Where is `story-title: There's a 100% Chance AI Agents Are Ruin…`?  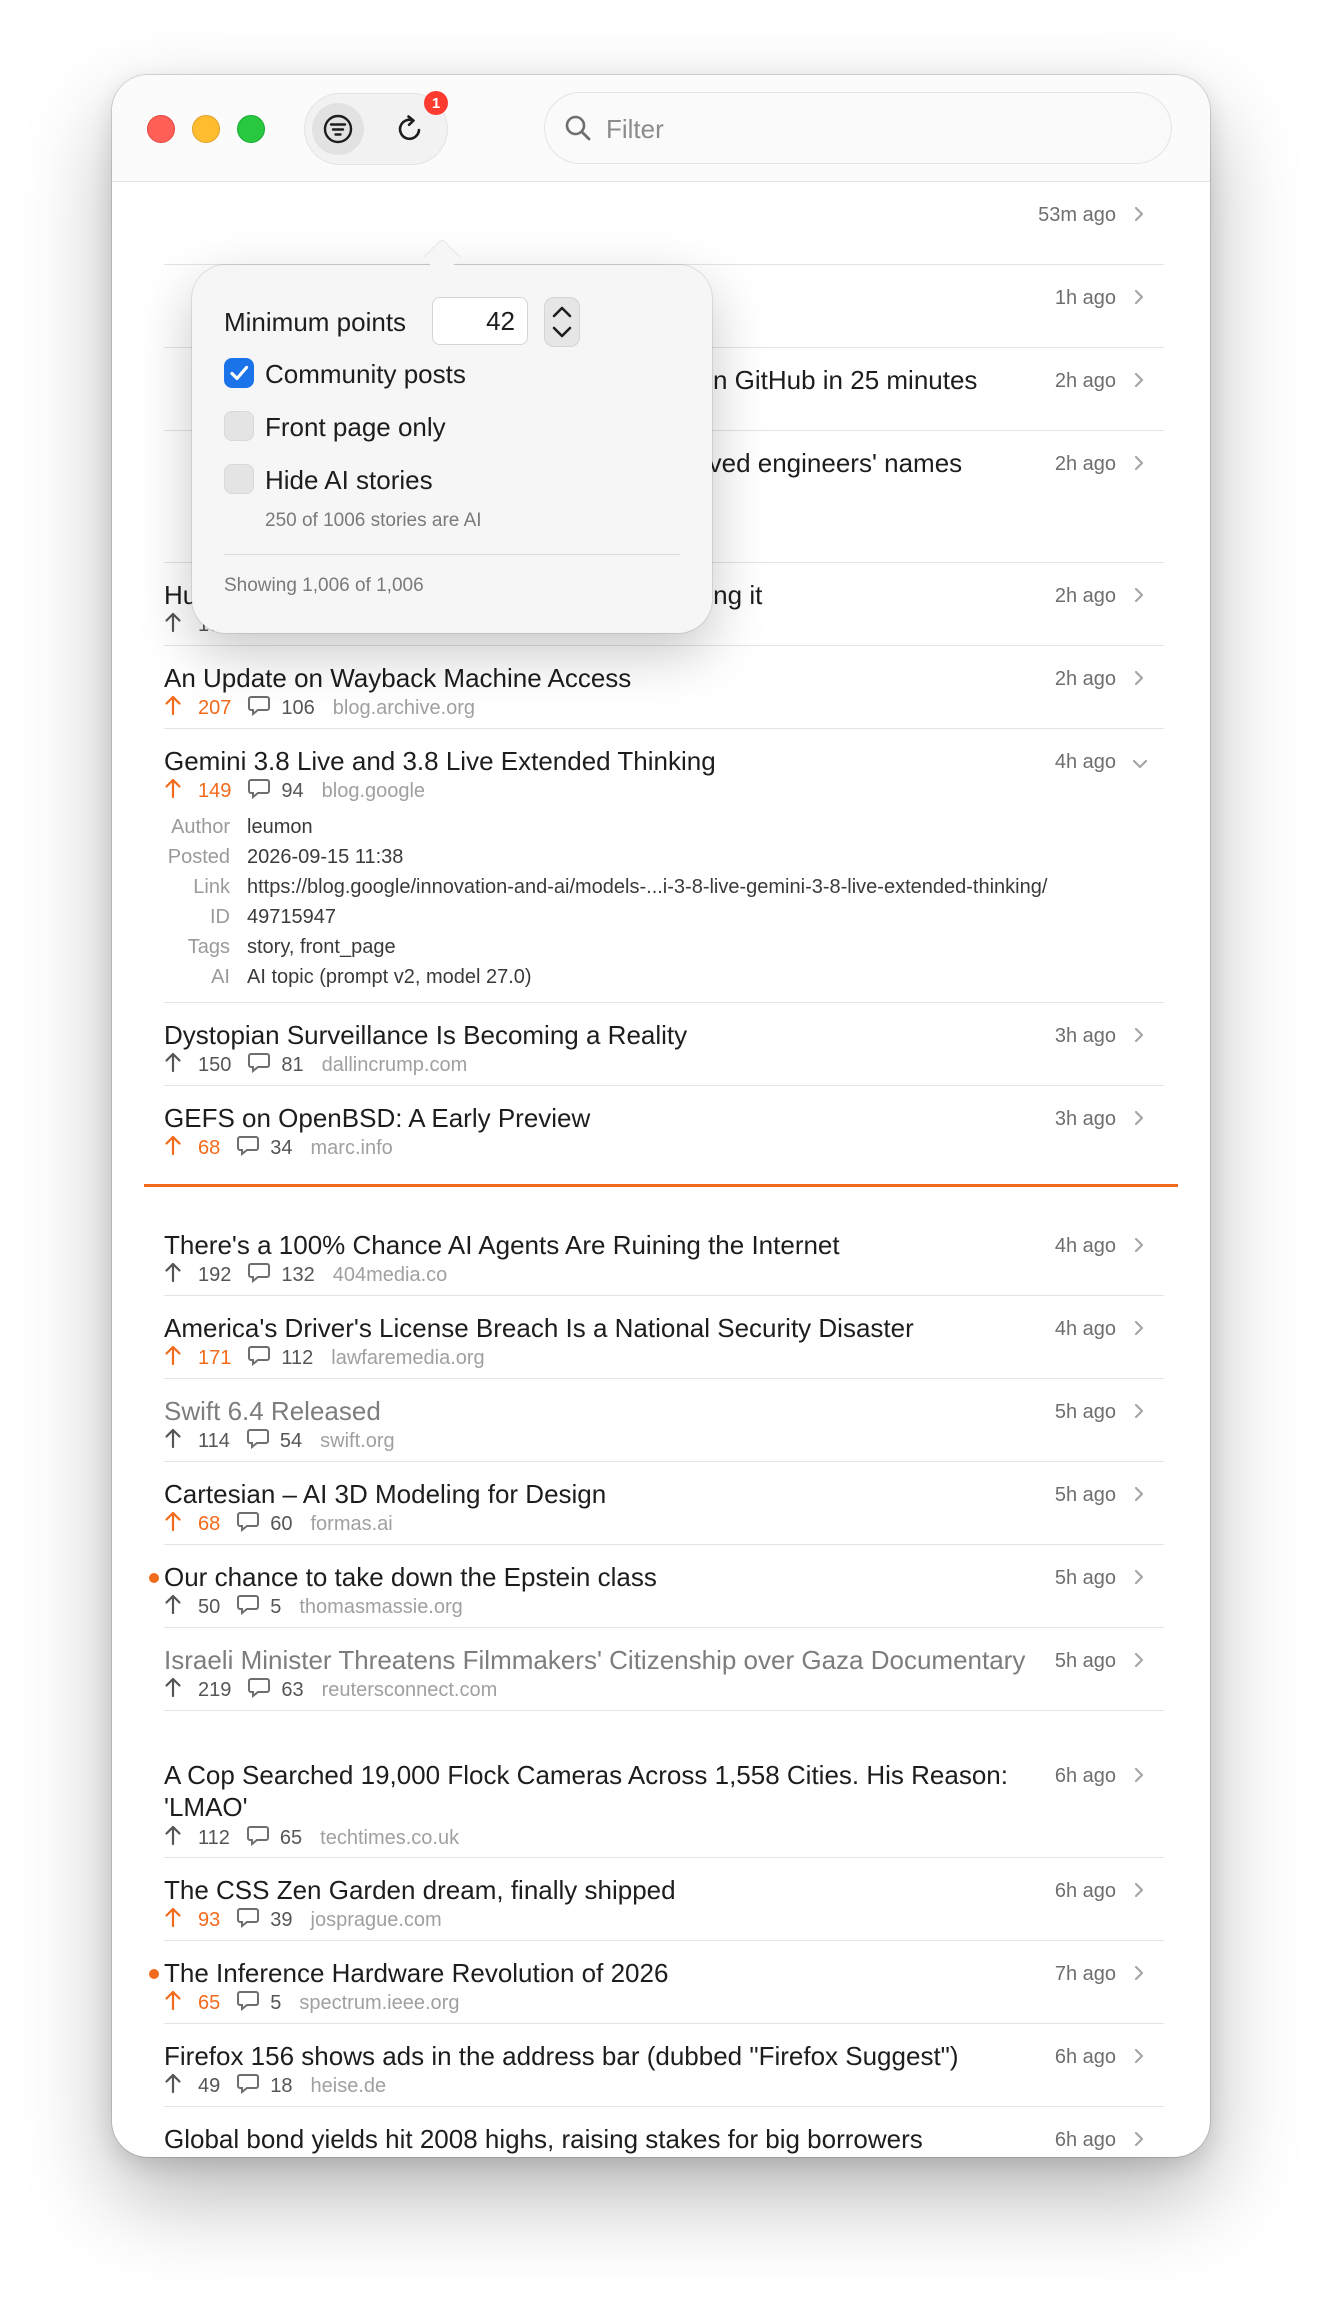
story-title: There's a 100% Chance AI Agents Are Ruin… is located at coordinates (614, 1245).